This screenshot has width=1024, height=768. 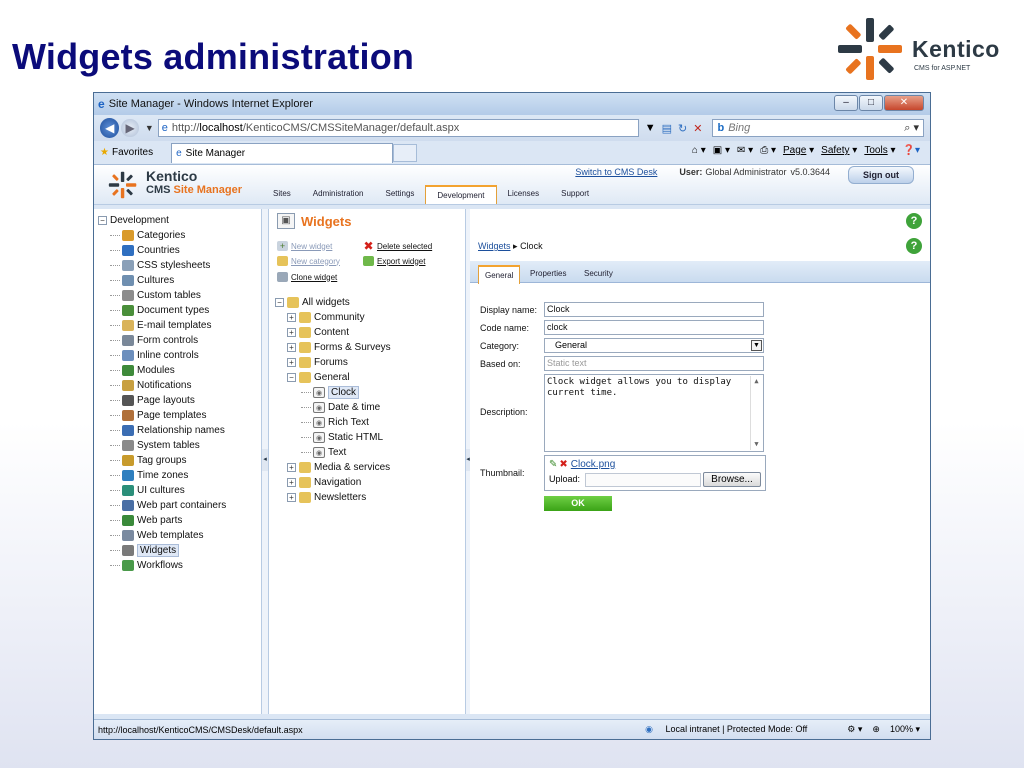 I want to click on tree-item-custom-tables: Custom tables, so click(x=179, y=295).